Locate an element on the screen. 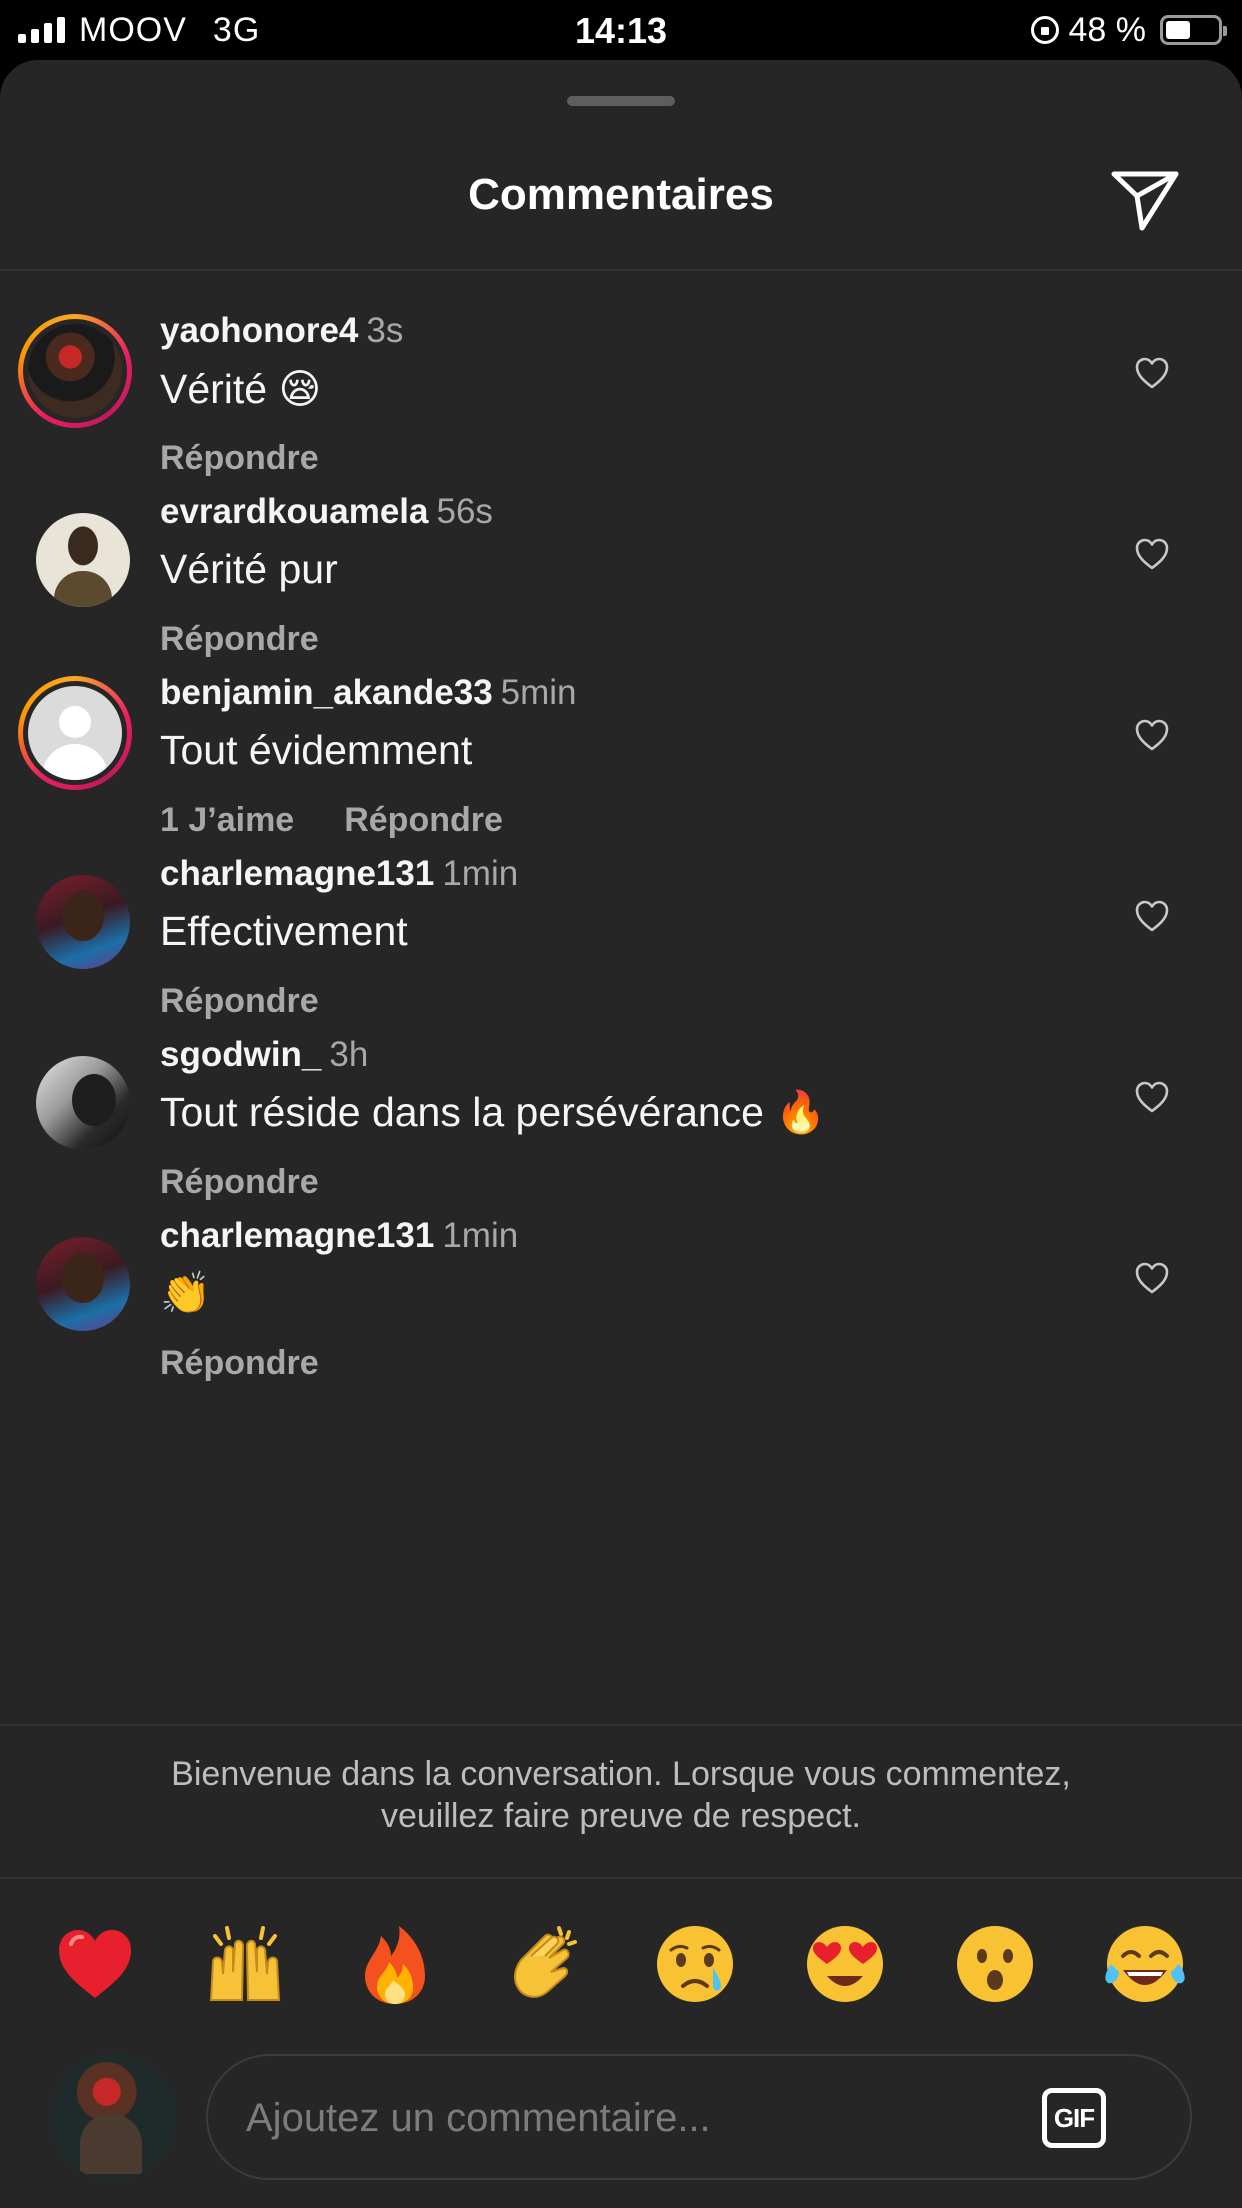 The image size is (1242, 2208). comment-actions: Répondre is located at coordinates (239, 1363).